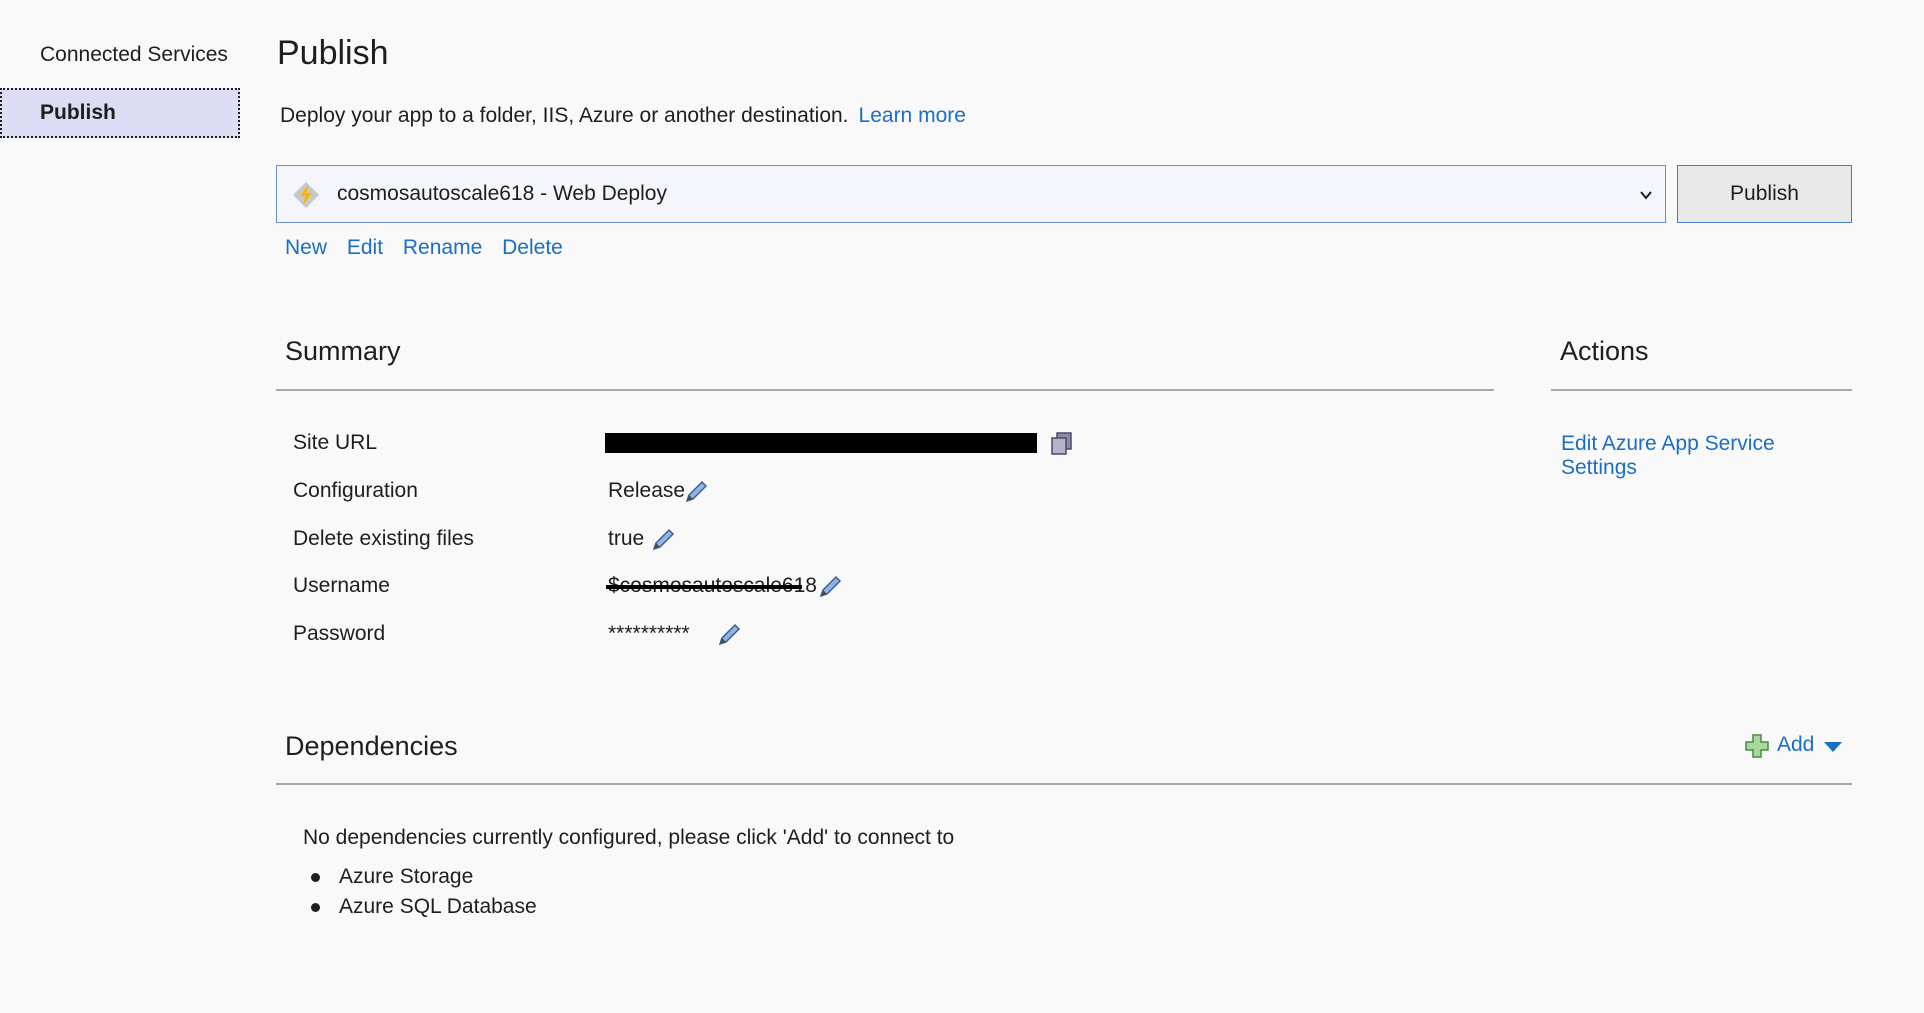  What do you see at coordinates (120, 55) in the screenshot?
I see `sidebar-item-connected-services: Connected Services` at bounding box center [120, 55].